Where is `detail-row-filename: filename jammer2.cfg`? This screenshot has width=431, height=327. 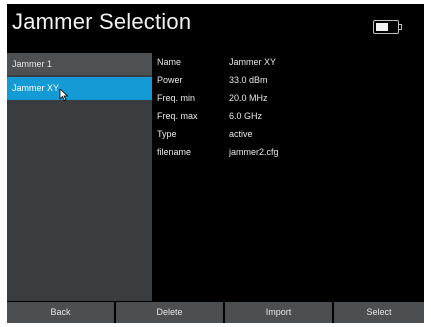 detail-row-filename: filename jammer2.cfg is located at coordinates (287, 154).